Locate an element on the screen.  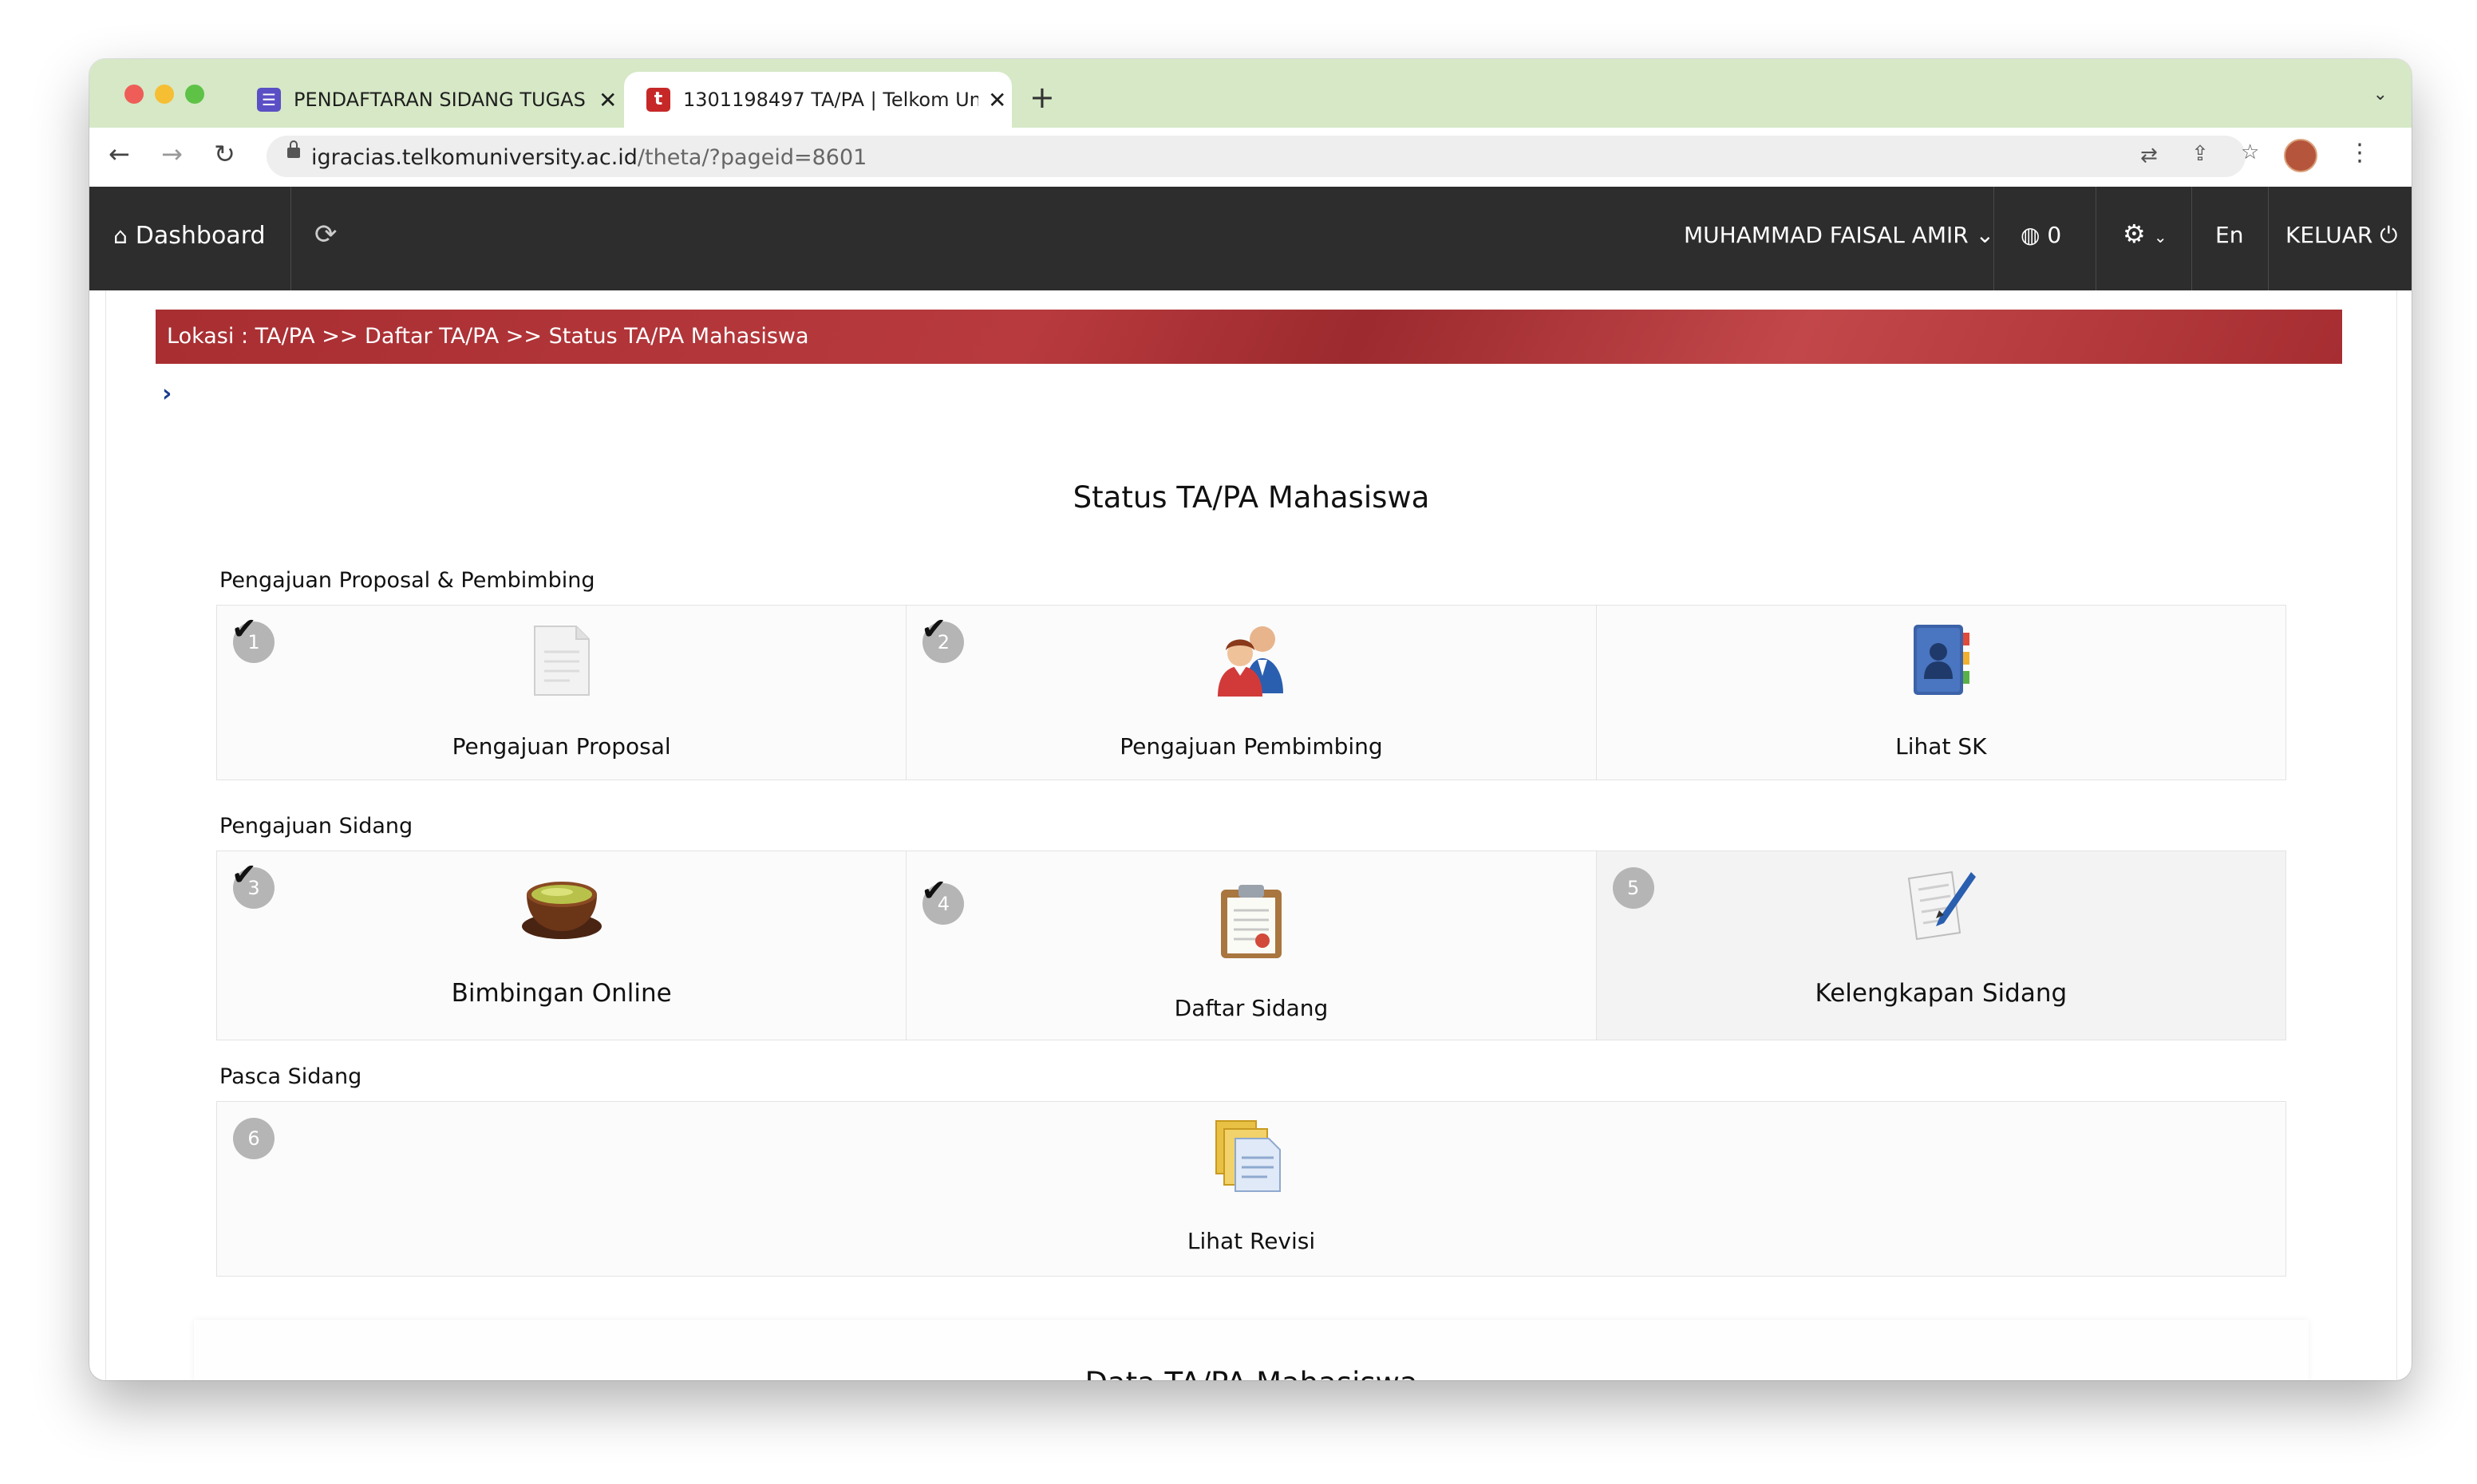
language-toggle: En is located at coordinates (2229, 235).